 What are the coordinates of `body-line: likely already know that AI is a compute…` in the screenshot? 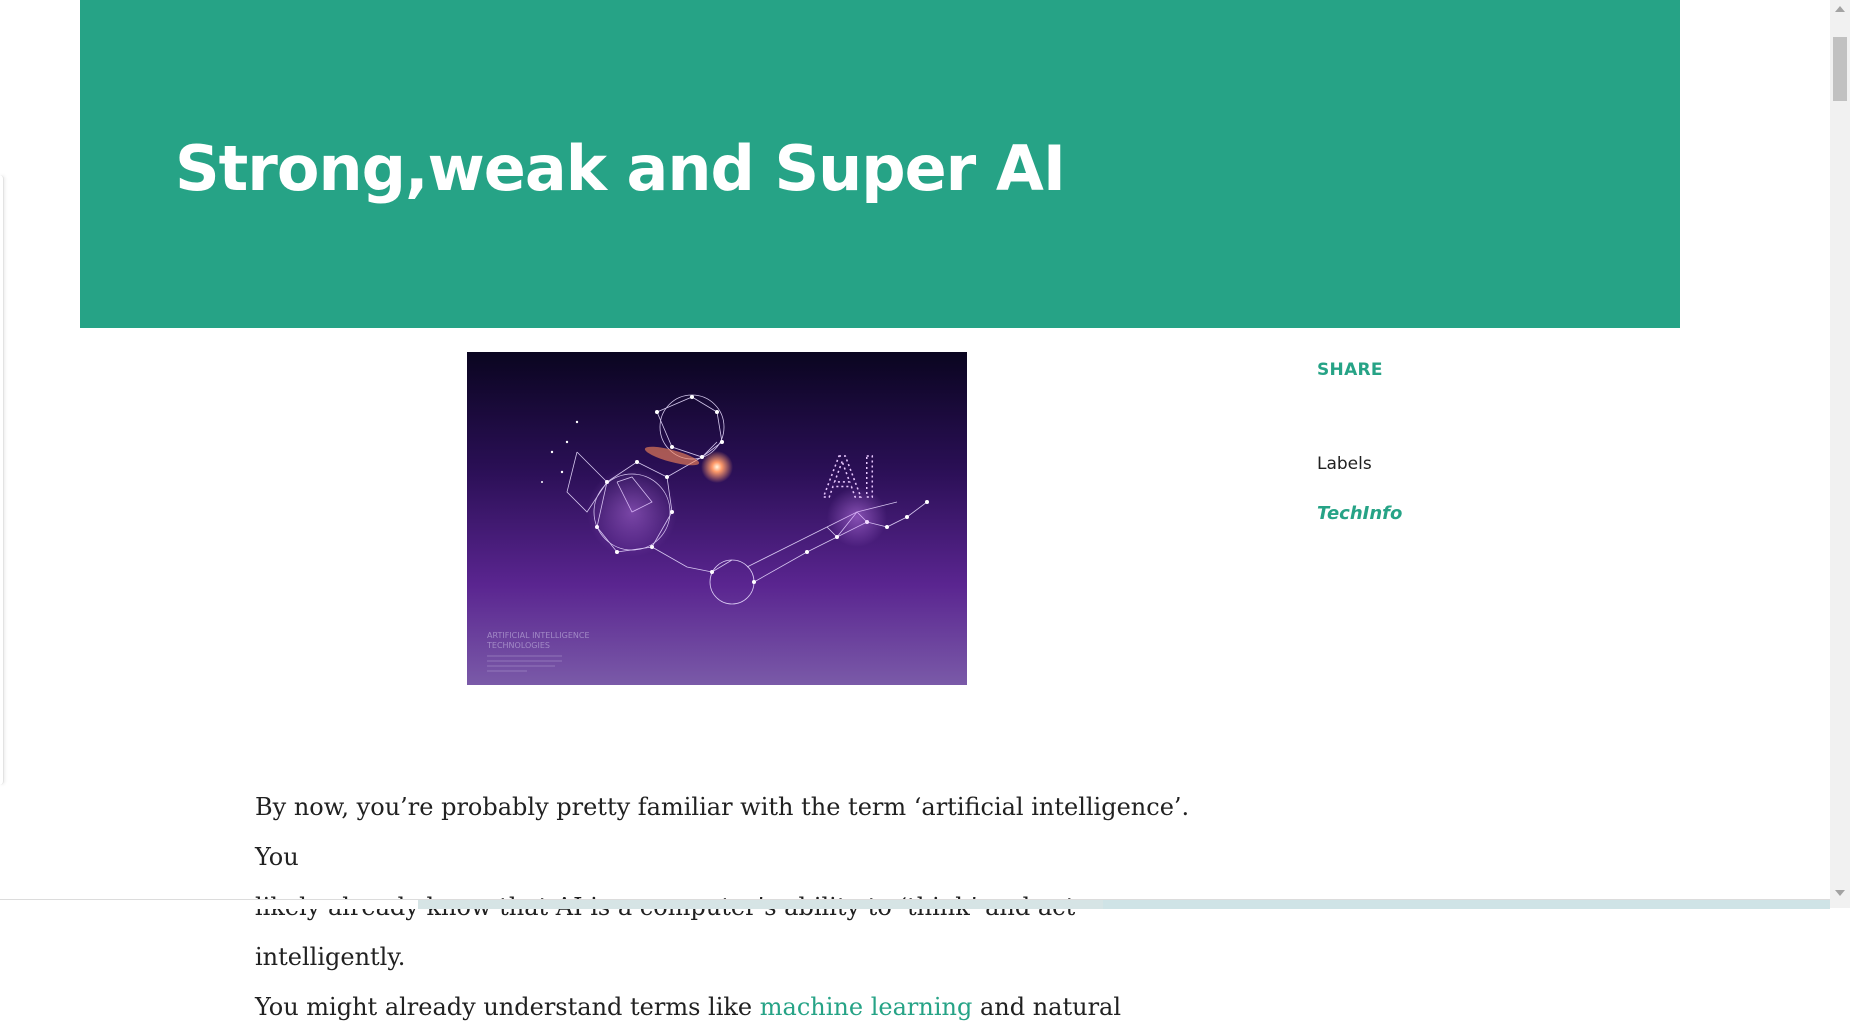 It's located at (665, 932).